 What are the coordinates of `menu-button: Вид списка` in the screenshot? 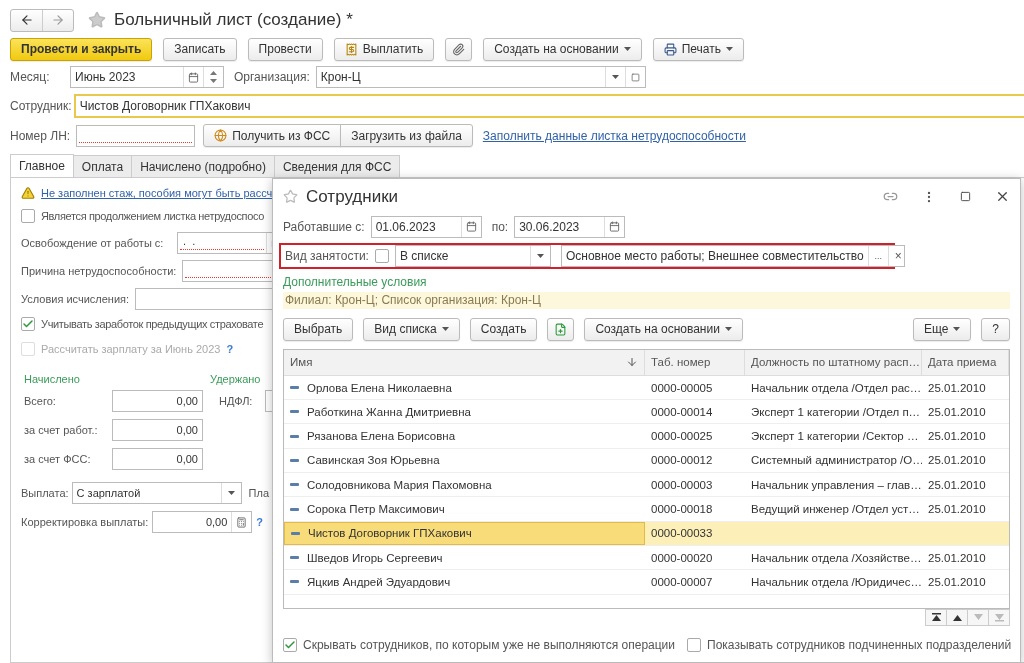 It's located at (411, 329).